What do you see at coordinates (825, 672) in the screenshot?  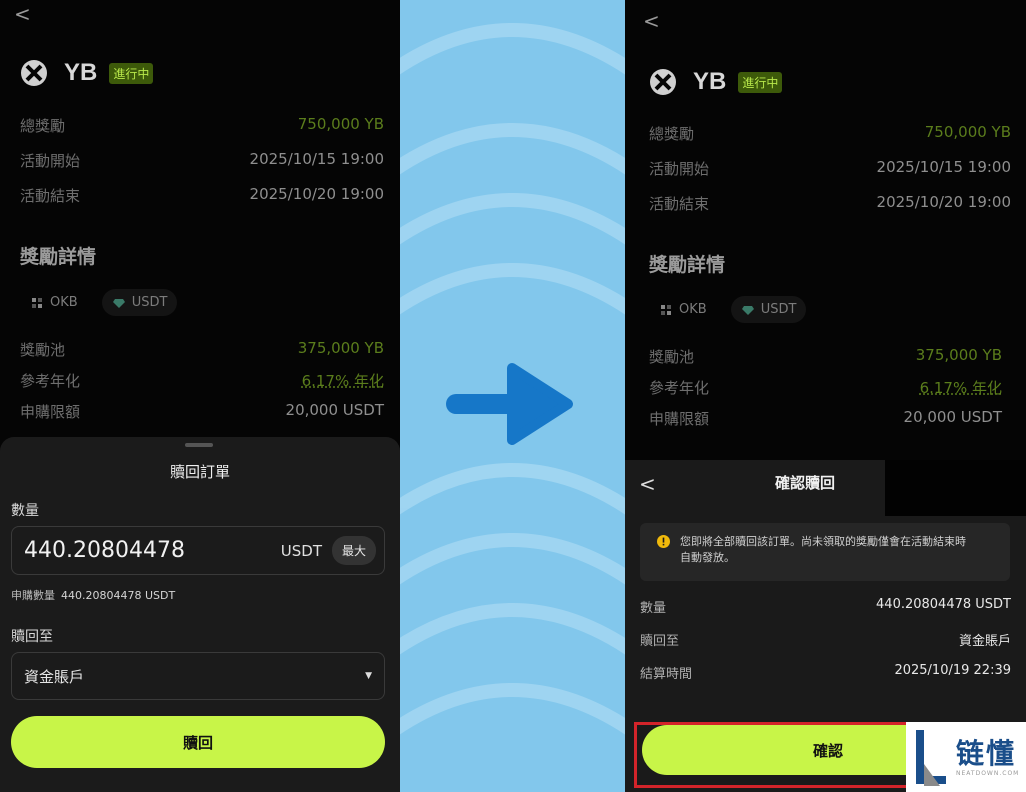 I see `settle-time-row: 結算時間 2025/10/19 22:39` at bounding box center [825, 672].